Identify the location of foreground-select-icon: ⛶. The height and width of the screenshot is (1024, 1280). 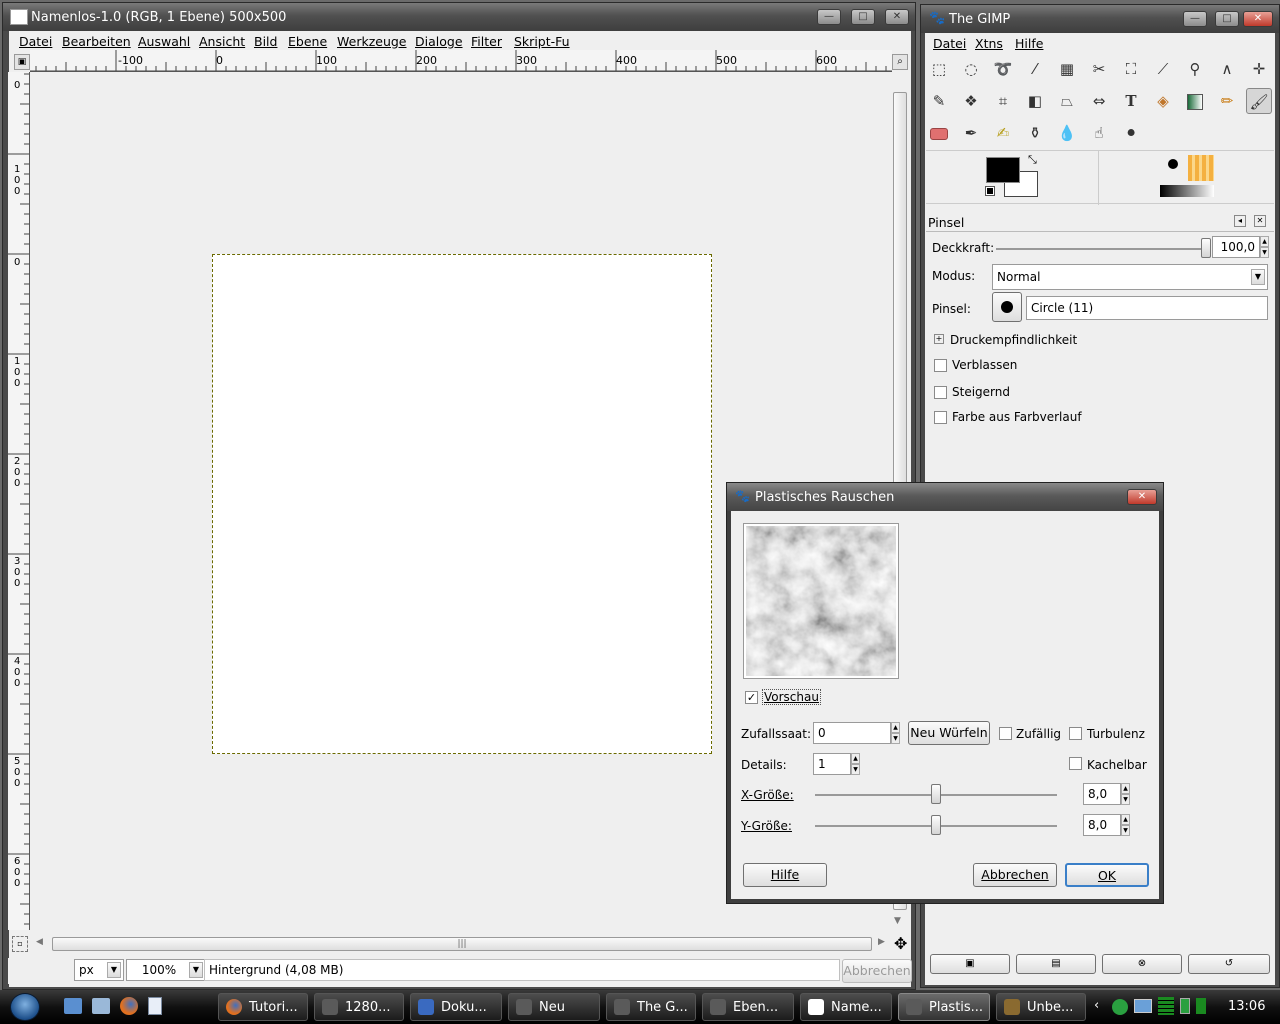
(1131, 69).